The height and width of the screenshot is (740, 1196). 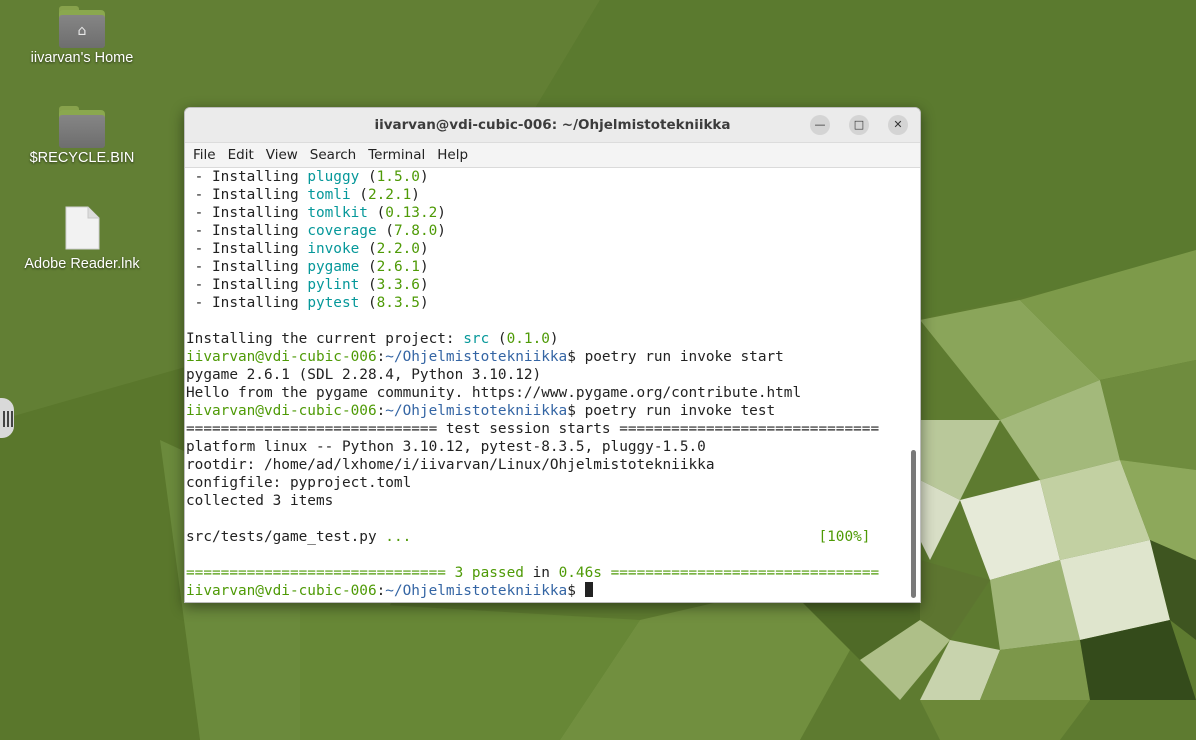 What do you see at coordinates (241, 155) in the screenshot?
I see `menu-edit: Edit` at bounding box center [241, 155].